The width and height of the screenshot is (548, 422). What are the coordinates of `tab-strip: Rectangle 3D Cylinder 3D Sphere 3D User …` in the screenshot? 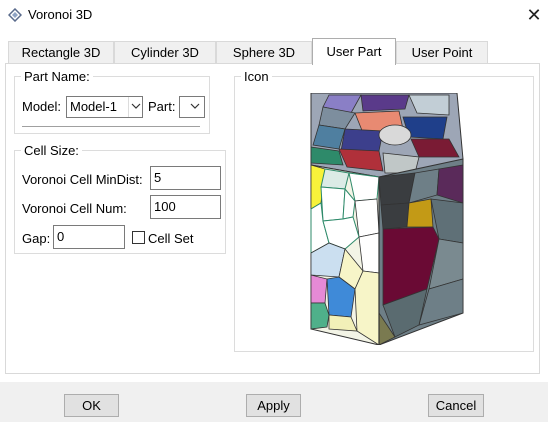 It's located at (274, 51).